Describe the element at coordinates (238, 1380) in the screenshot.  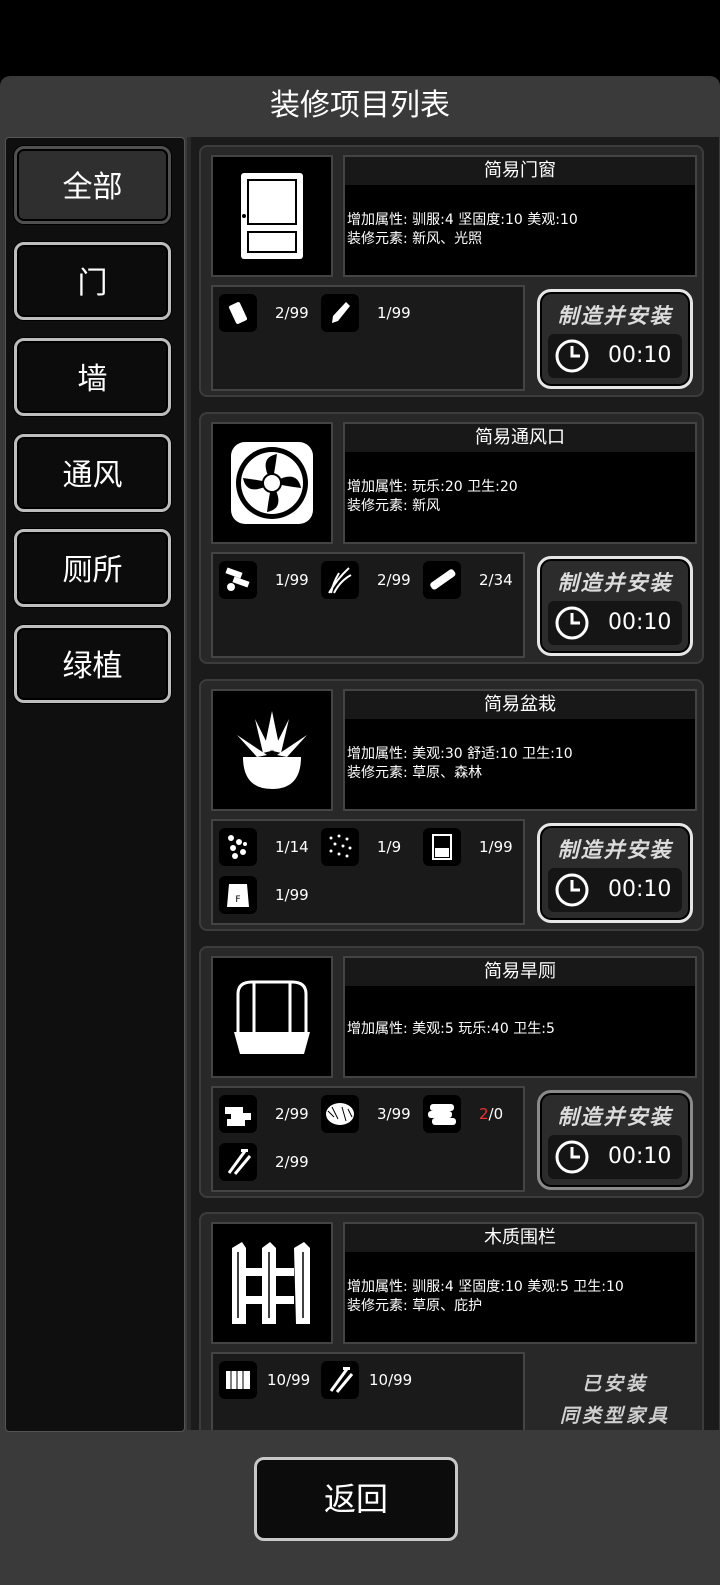
I see `wood-bundle-icon` at that location.